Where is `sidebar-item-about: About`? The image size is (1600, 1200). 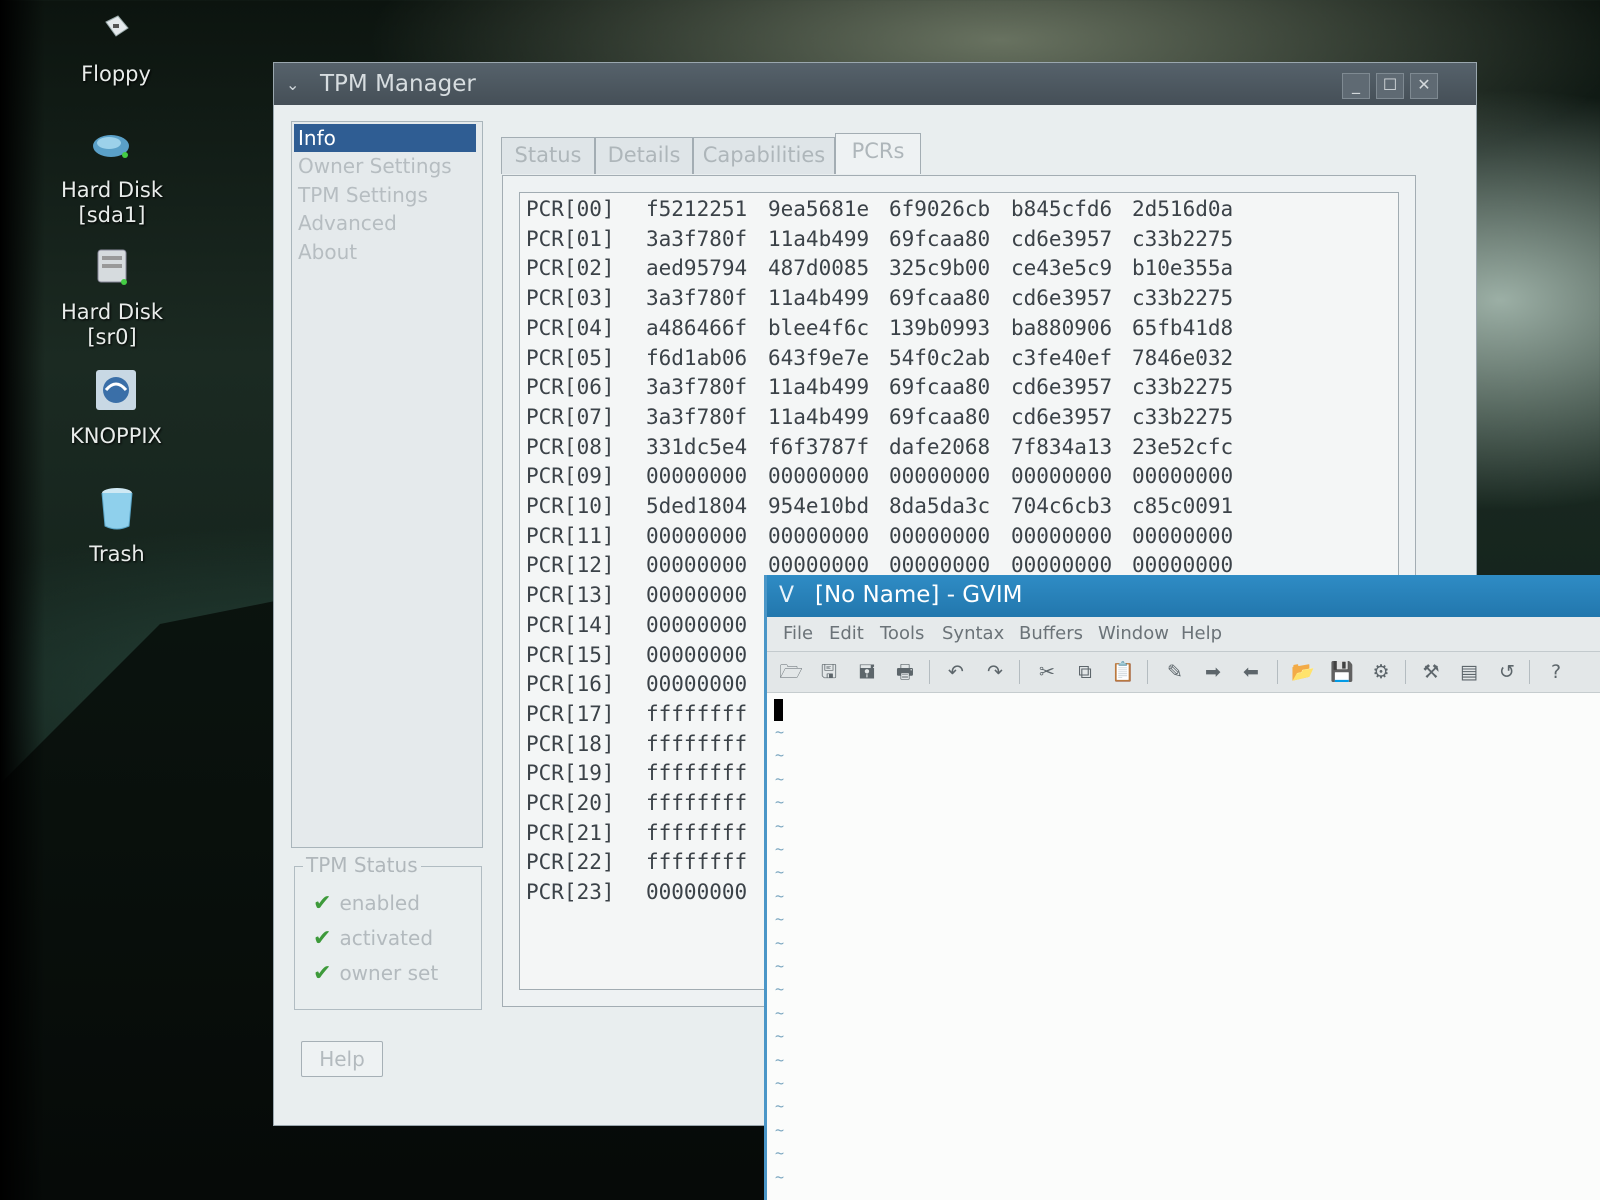 sidebar-item-about: About is located at coordinates (385, 252).